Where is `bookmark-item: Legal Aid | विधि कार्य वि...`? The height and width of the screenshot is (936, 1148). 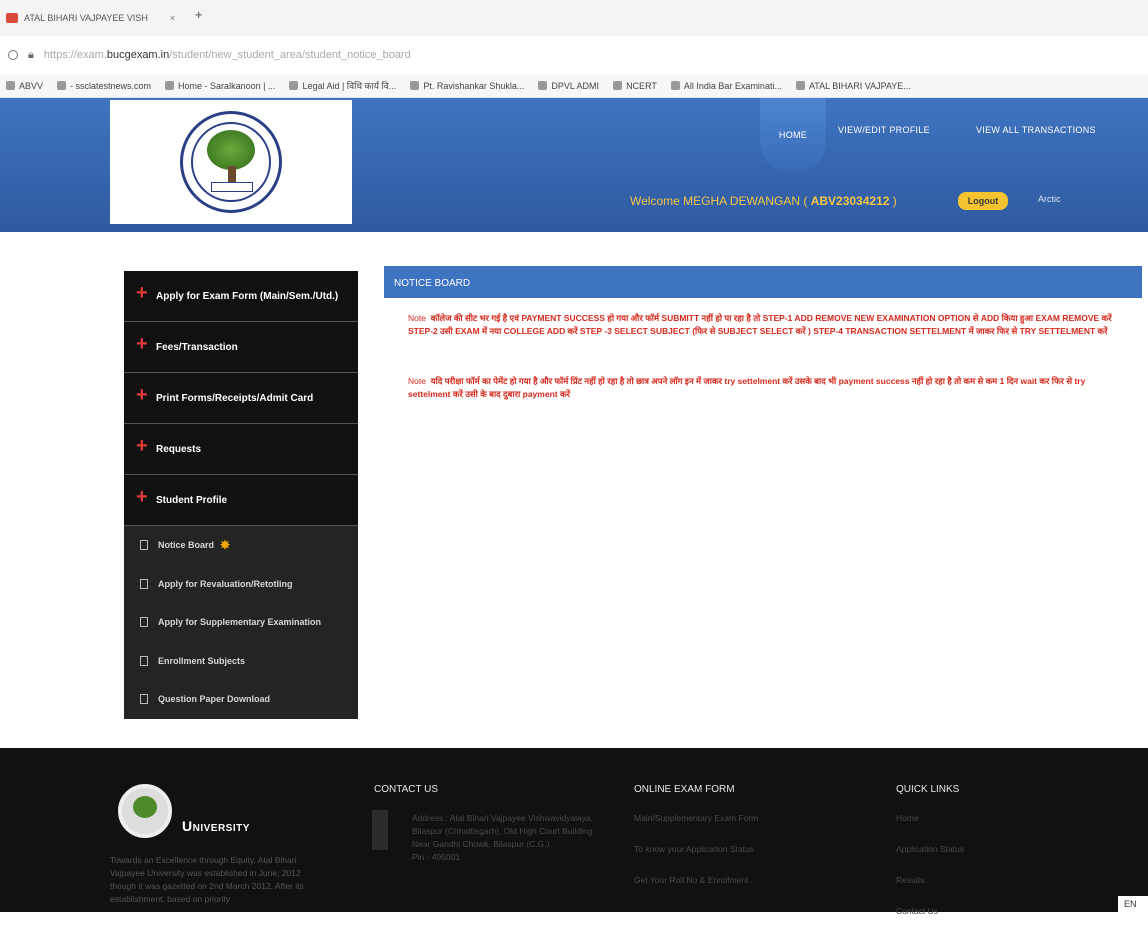
bookmark-item: Legal Aid | विधि कार्य वि... is located at coordinates (342, 85).